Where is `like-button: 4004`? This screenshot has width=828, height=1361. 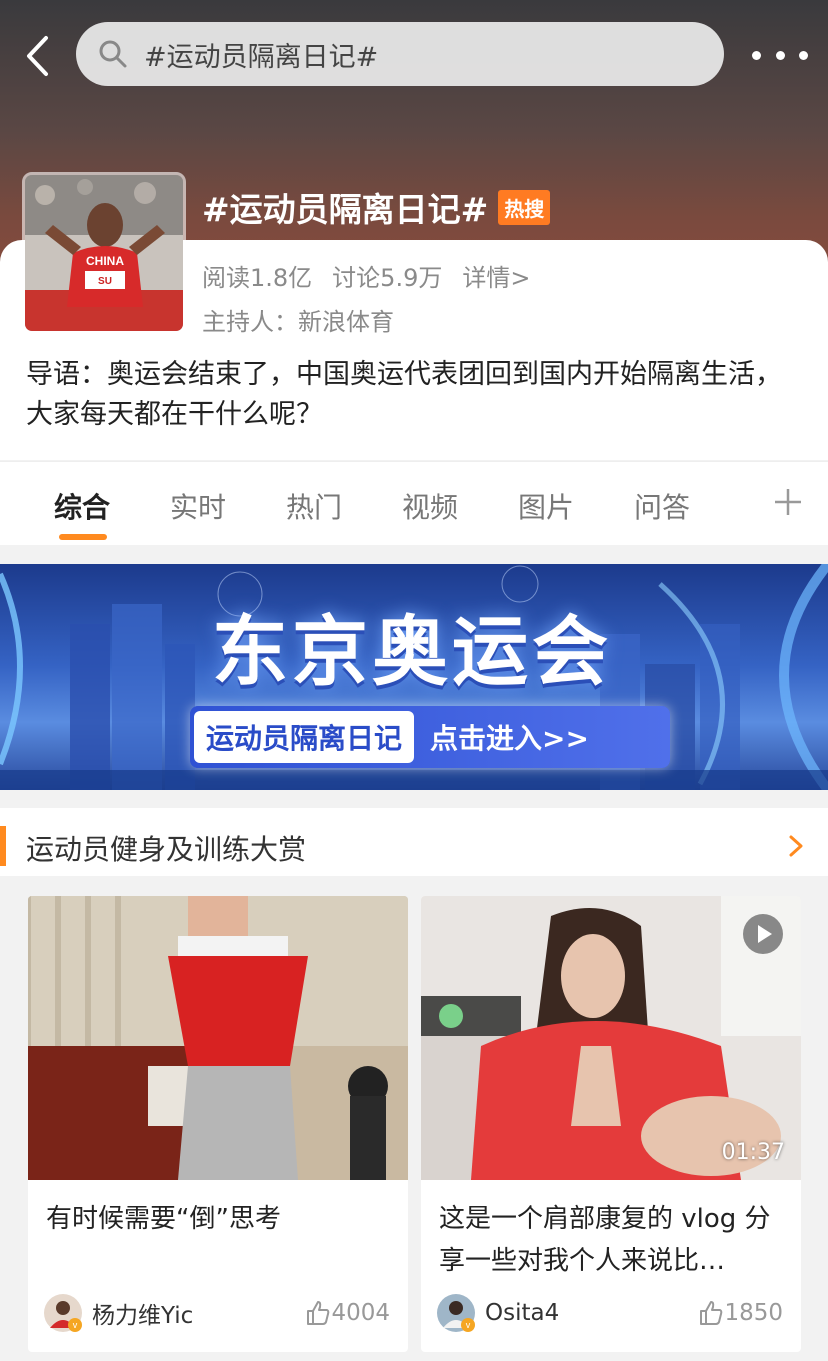 like-button: 4004 is located at coordinates (347, 1313).